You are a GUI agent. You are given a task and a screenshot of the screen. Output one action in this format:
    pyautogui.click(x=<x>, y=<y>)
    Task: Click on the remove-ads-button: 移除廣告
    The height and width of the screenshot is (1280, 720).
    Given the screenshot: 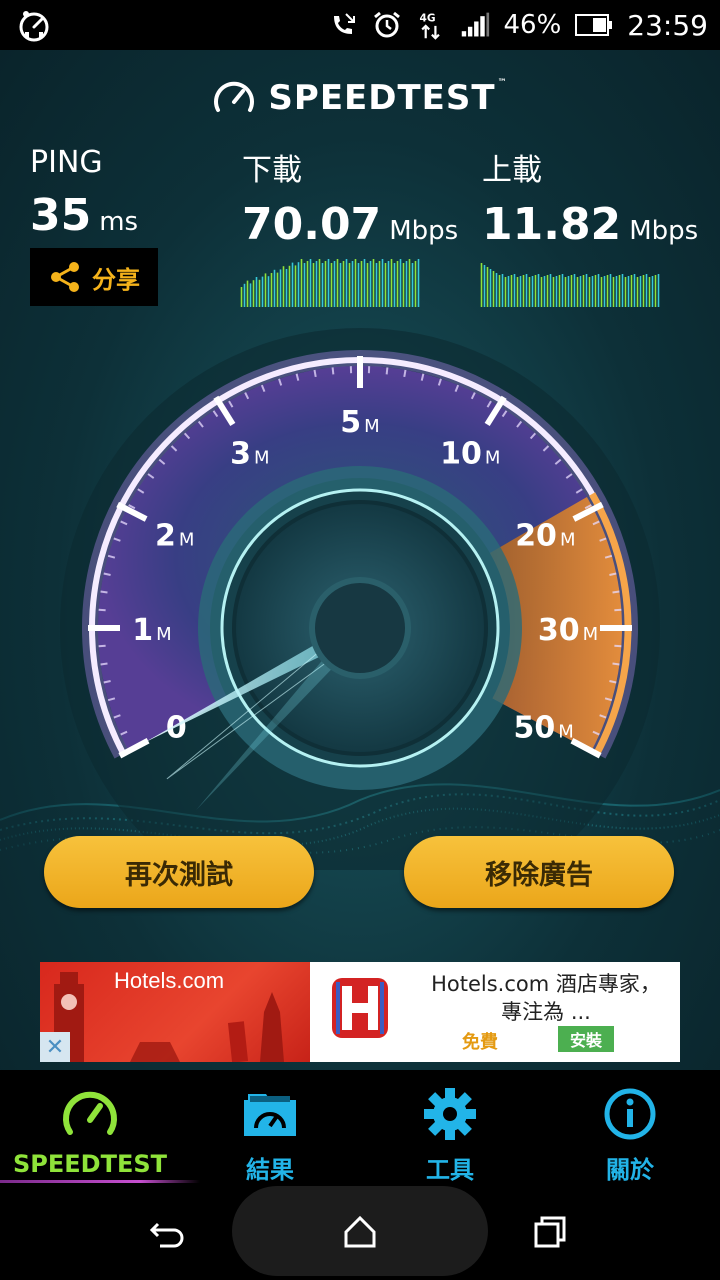 What is the action you would take?
    pyautogui.click(x=539, y=872)
    